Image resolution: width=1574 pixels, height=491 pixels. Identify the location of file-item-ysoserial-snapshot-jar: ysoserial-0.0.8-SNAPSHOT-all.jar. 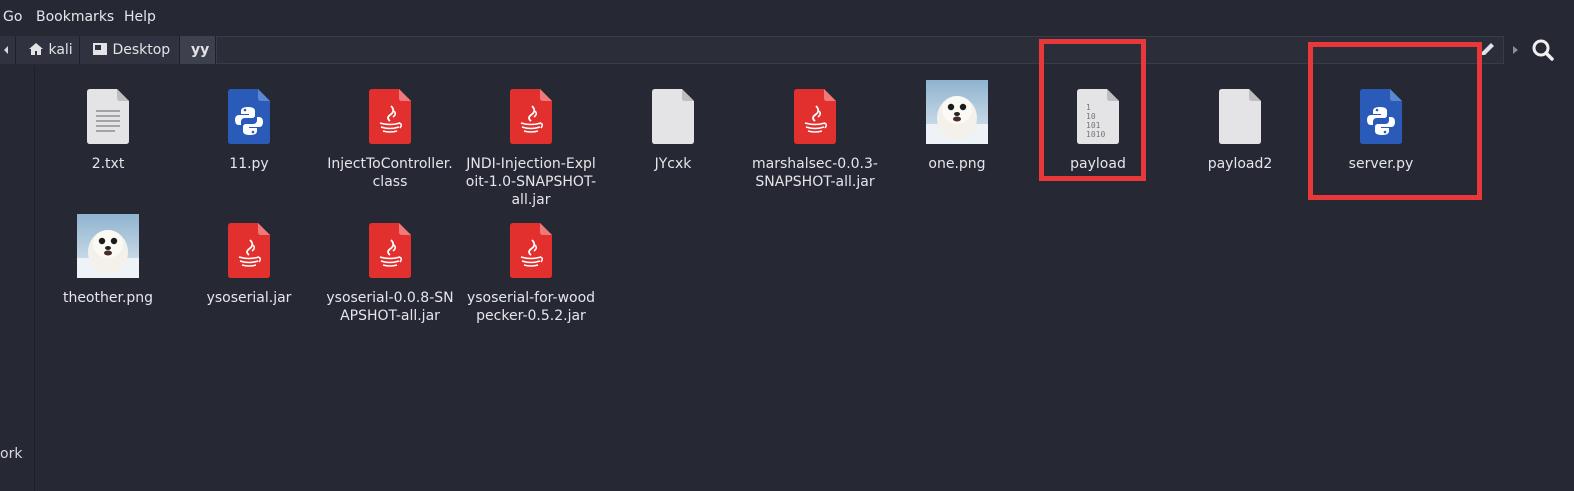
(390, 267).